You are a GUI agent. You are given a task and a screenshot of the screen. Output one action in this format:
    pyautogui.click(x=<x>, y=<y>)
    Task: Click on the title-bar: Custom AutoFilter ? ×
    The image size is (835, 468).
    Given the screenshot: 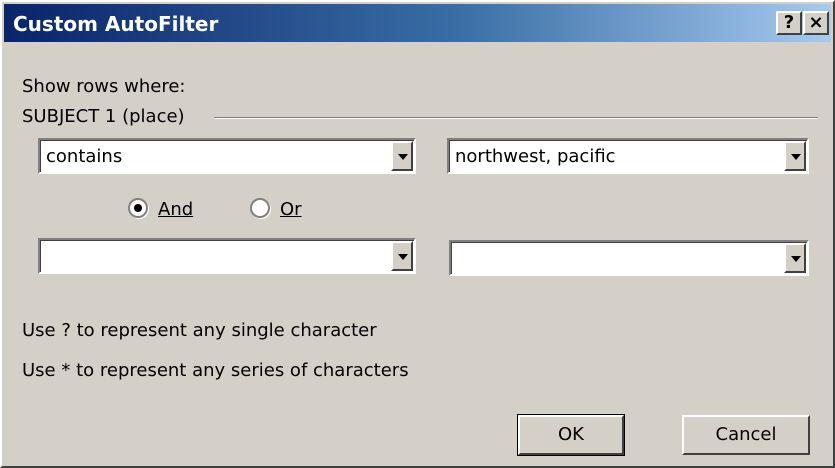 What is the action you would take?
    pyautogui.click(x=417, y=23)
    